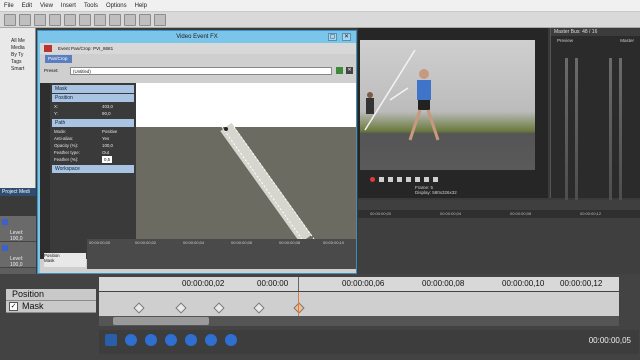 Image resolution: width=640 pixels, height=360 pixels. Describe the element at coordinates (426, 179) in the screenshot. I see `prev-frame-icon` at that location.